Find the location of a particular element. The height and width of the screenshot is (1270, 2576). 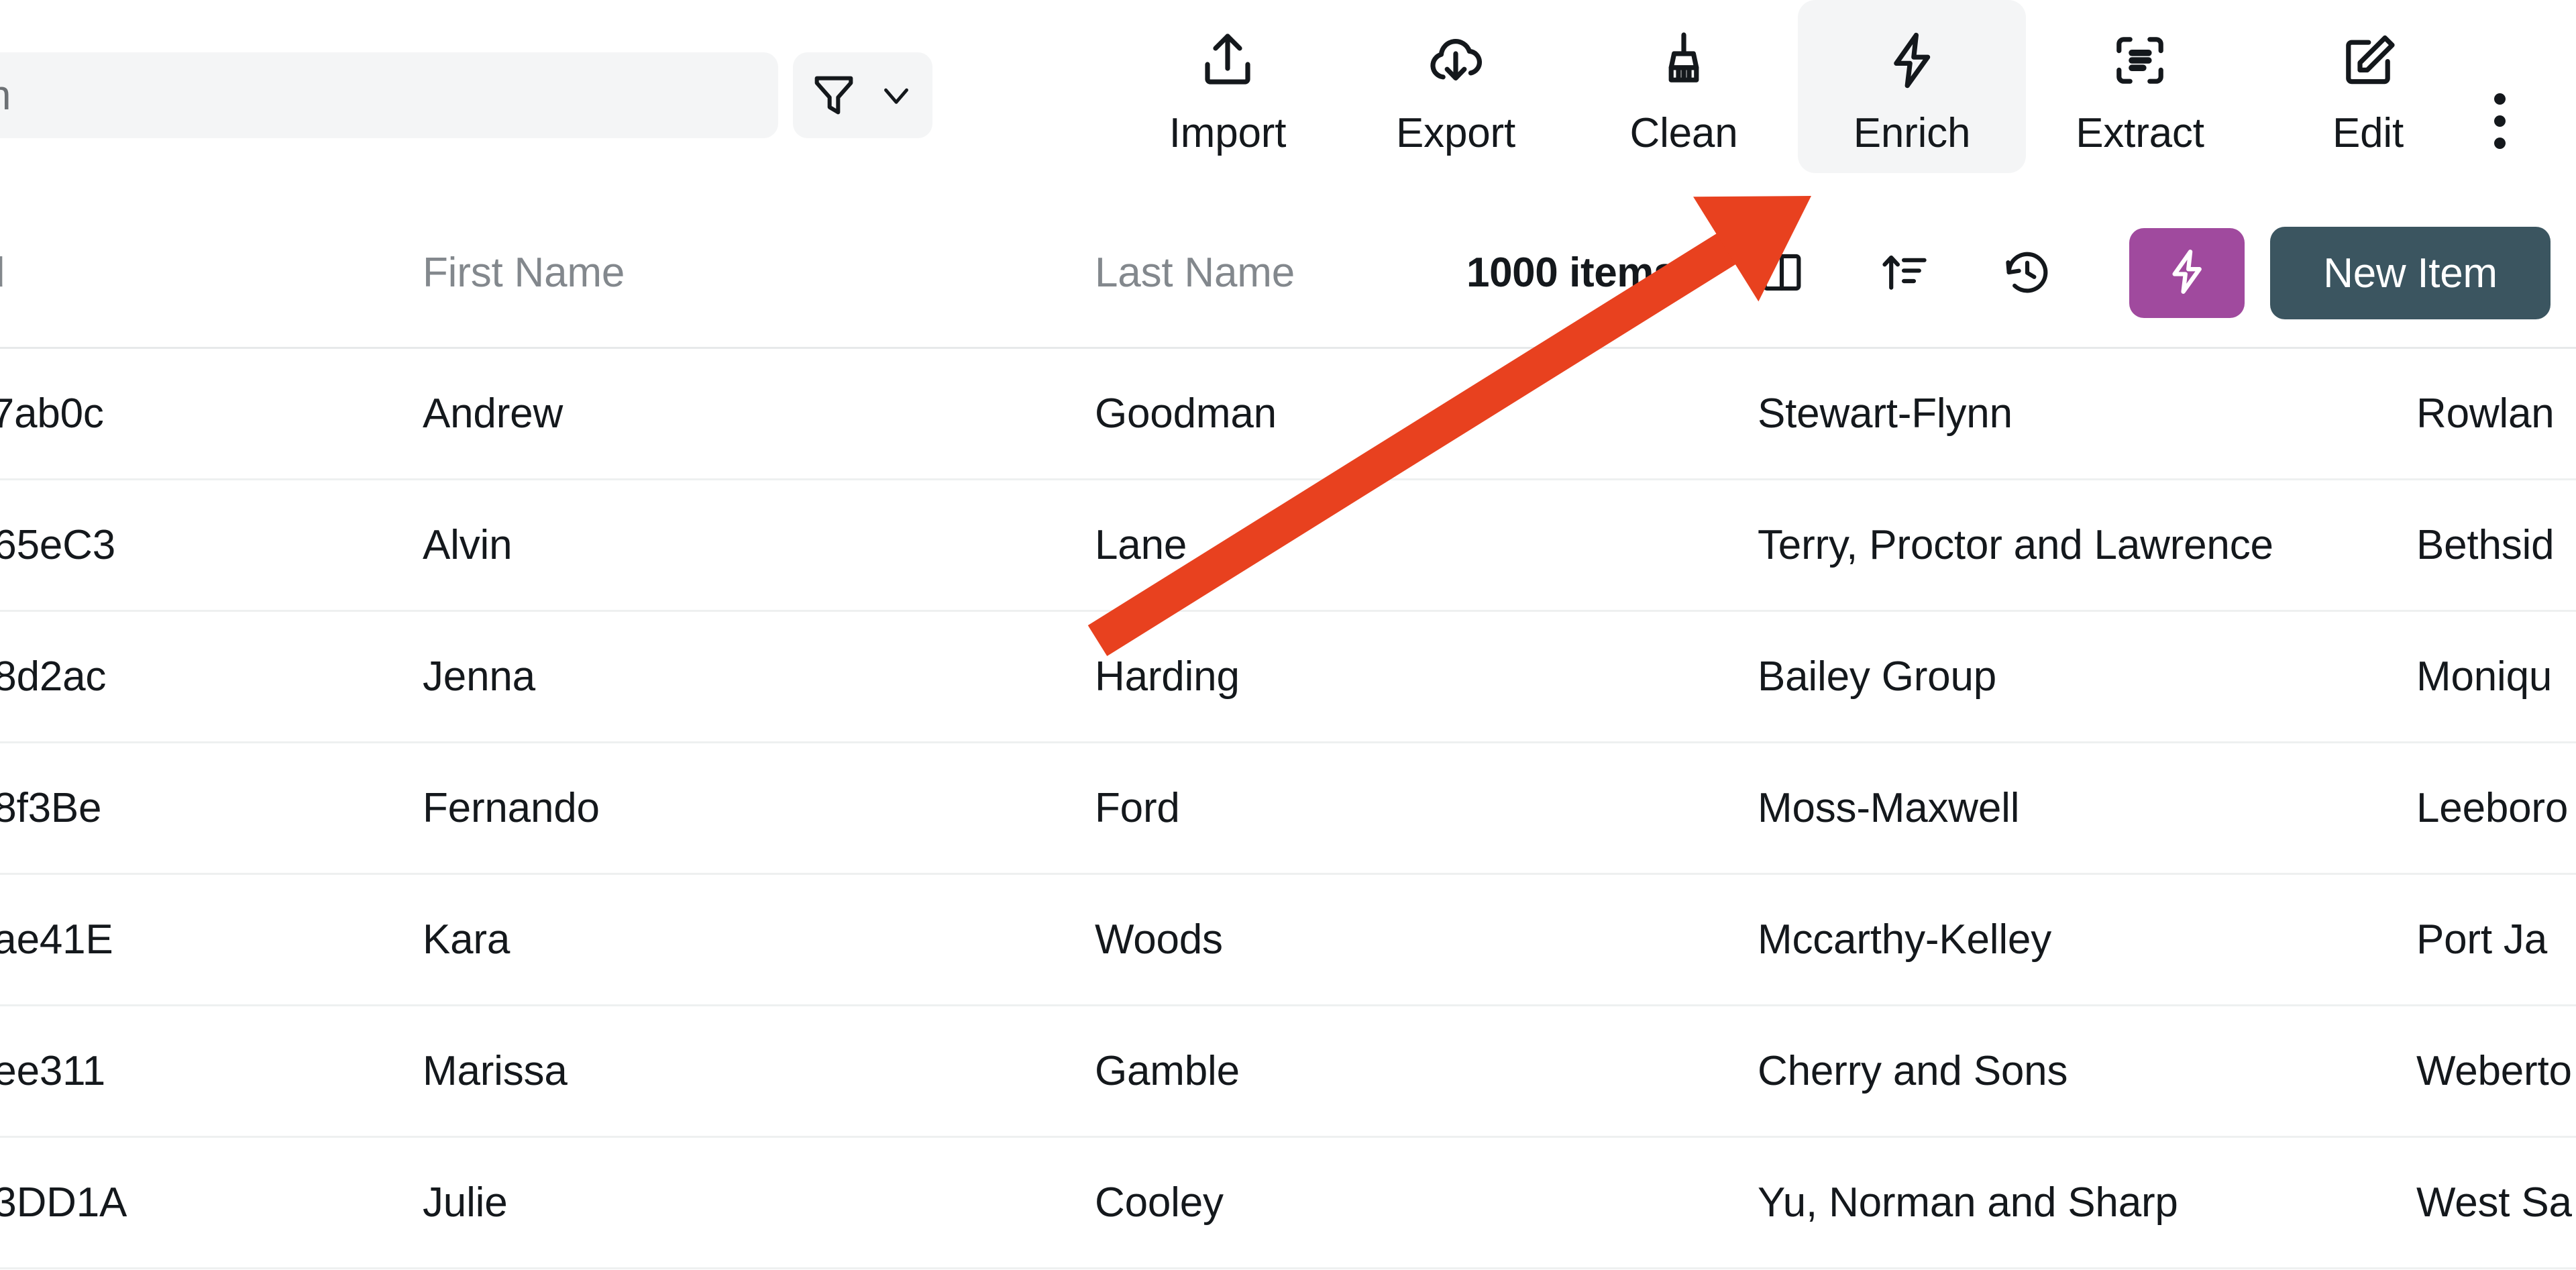

cell-company: Yu, Norman and Sharp is located at coordinates (1968, 1202).